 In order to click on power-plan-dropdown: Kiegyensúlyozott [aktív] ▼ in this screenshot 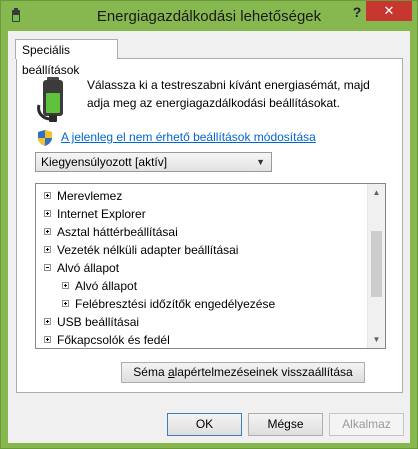, I will do `click(153, 162)`.